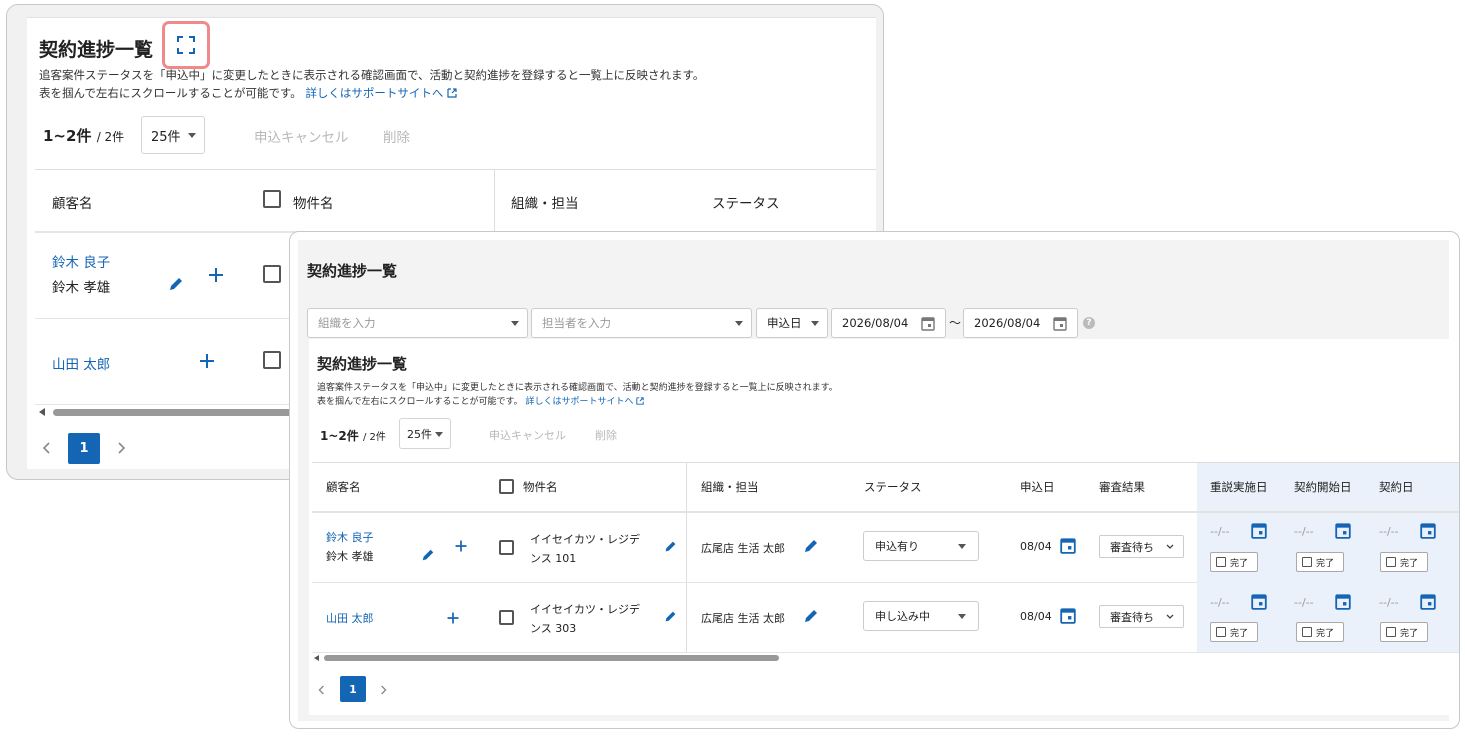  Describe the element at coordinates (1220, 602) in the screenshot. I see `explain-date-empty: --/--` at that location.